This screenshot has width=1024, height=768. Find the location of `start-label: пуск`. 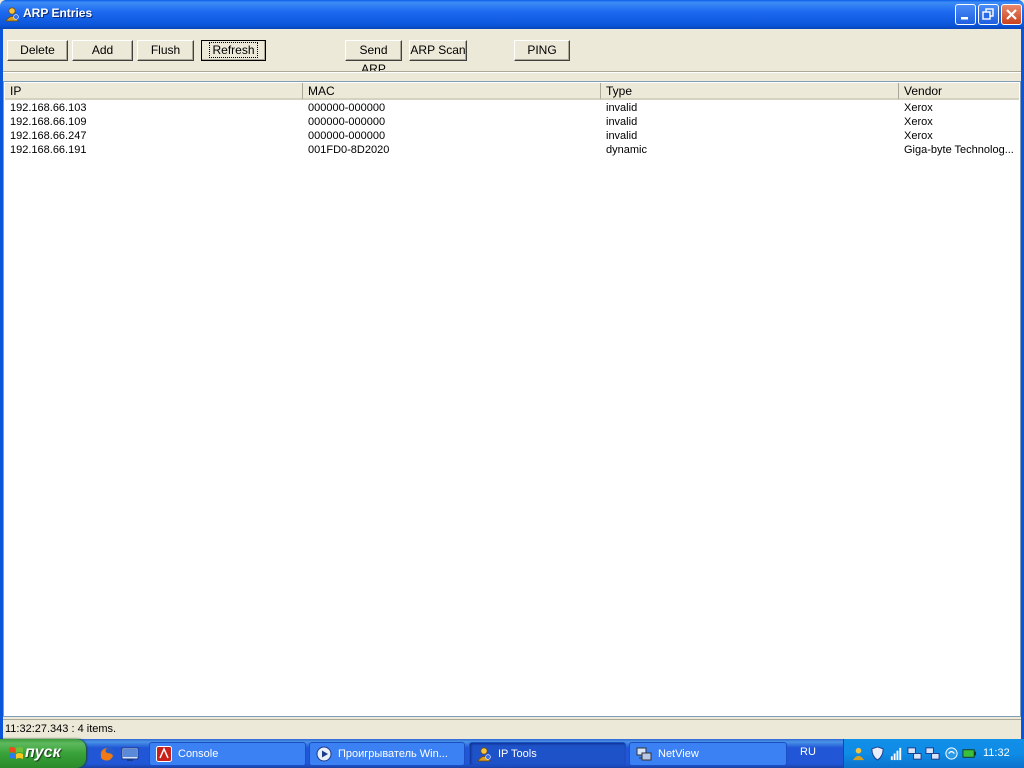

start-label: пуск is located at coordinates (43, 752).